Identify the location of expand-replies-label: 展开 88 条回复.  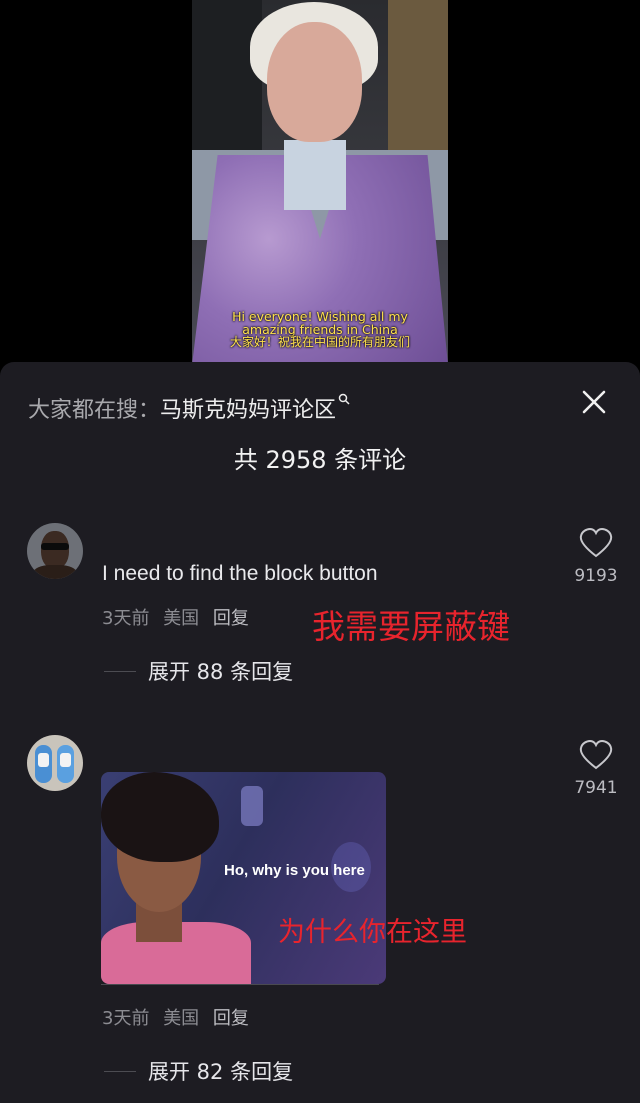
(221, 672).